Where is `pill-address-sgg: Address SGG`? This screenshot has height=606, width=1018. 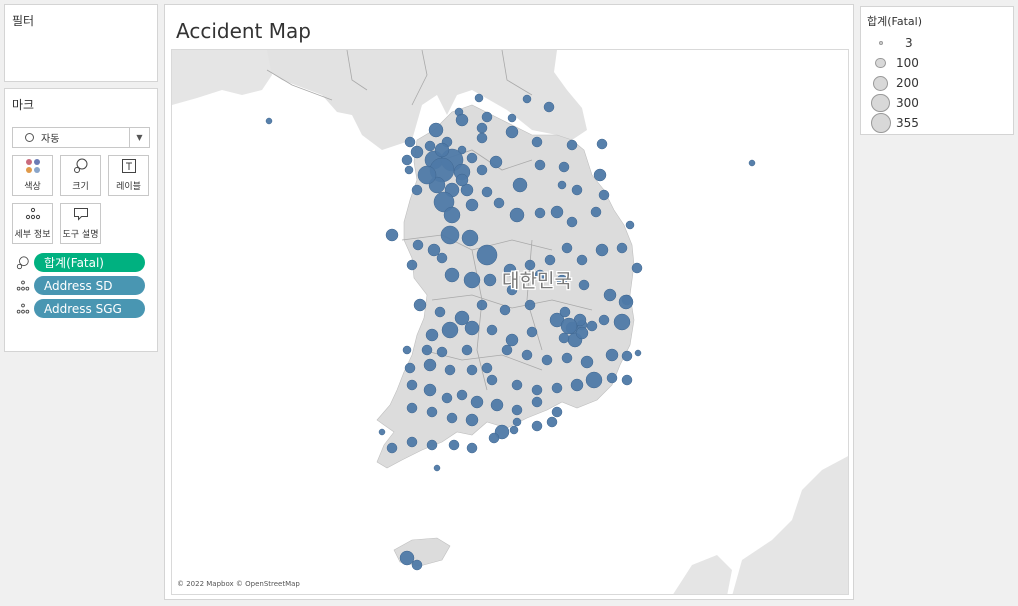 pill-address-sgg: Address SGG is located at coordinates (89, 308).